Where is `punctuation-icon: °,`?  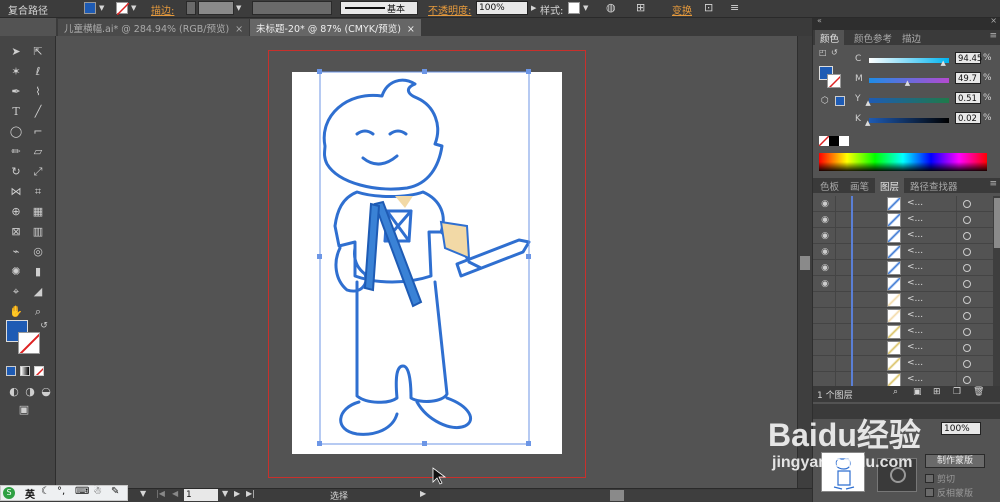
punctuation-icon: °, is located at coordinates (61, 491).